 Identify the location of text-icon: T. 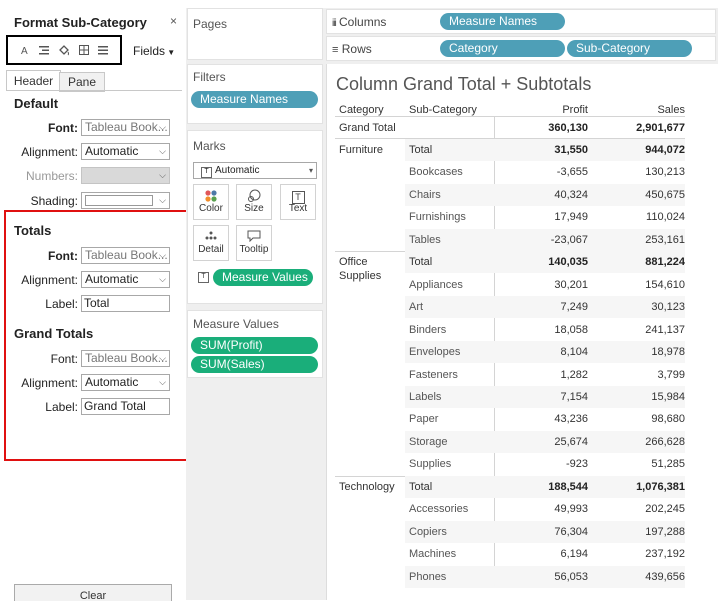
(298, 196).